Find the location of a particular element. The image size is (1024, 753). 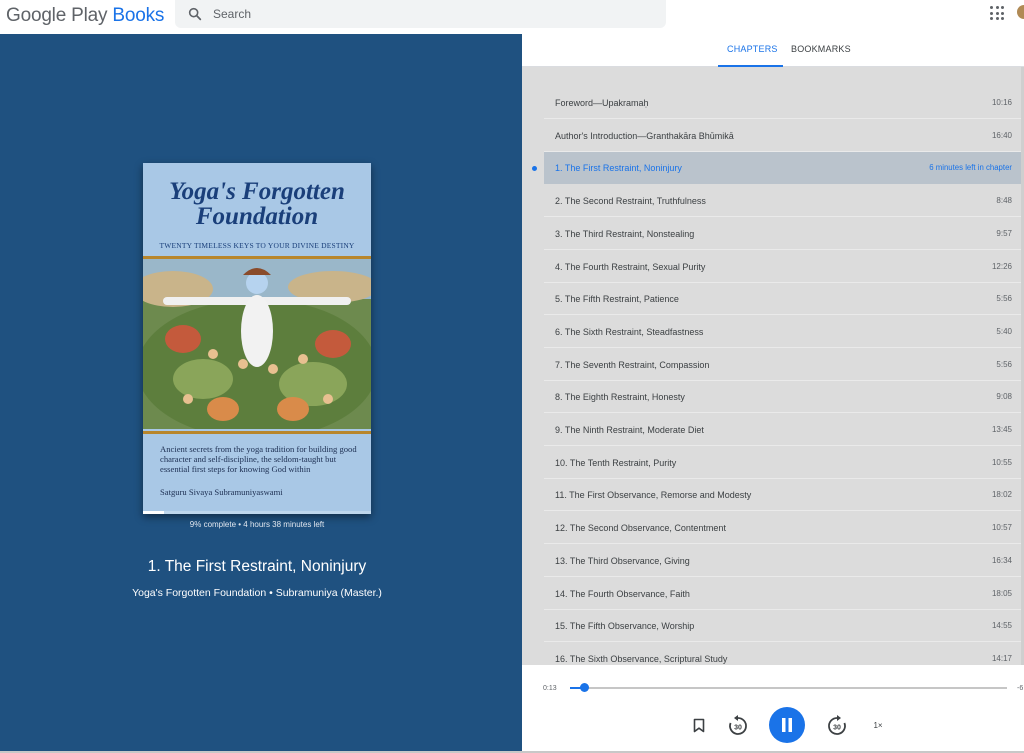

chapter-title: 12. The Second Observance, Contentment is located at coordinates (640, 528).